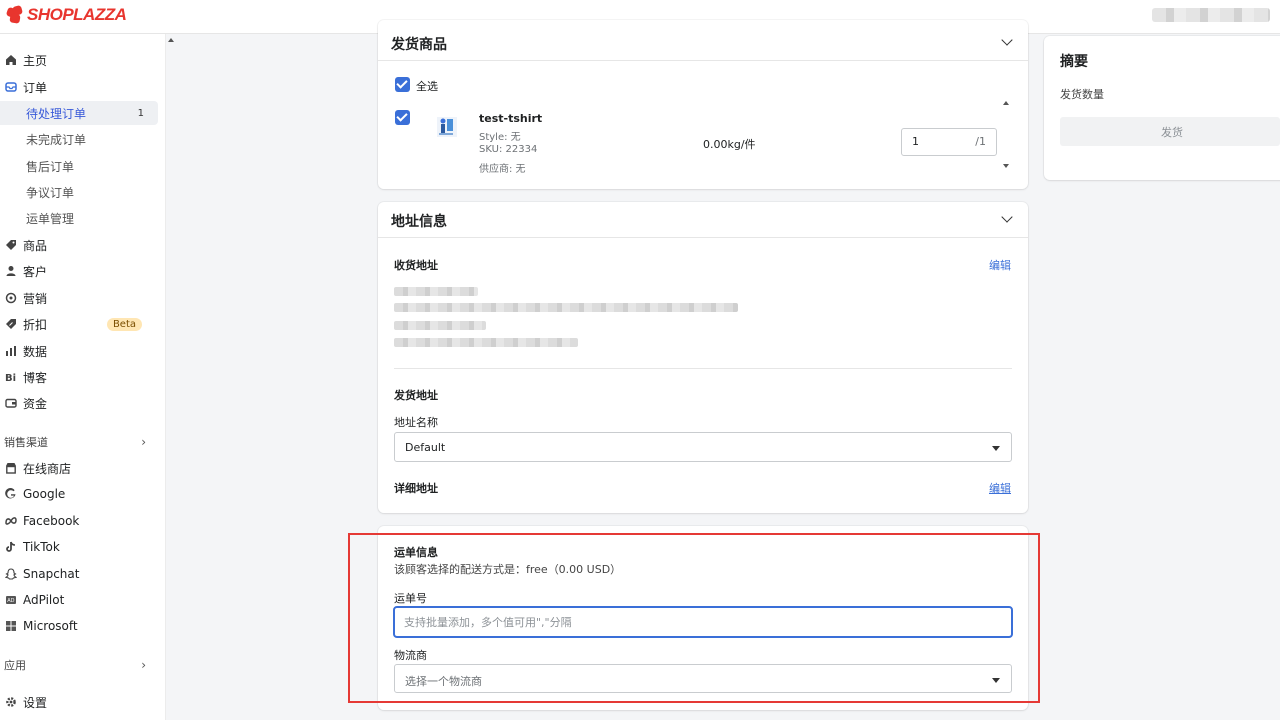 This screenshot has width=1280, height=720. Describe the element at coordinates (980, 141) in the screenshot. I see `quantity-max: /1` at that location.